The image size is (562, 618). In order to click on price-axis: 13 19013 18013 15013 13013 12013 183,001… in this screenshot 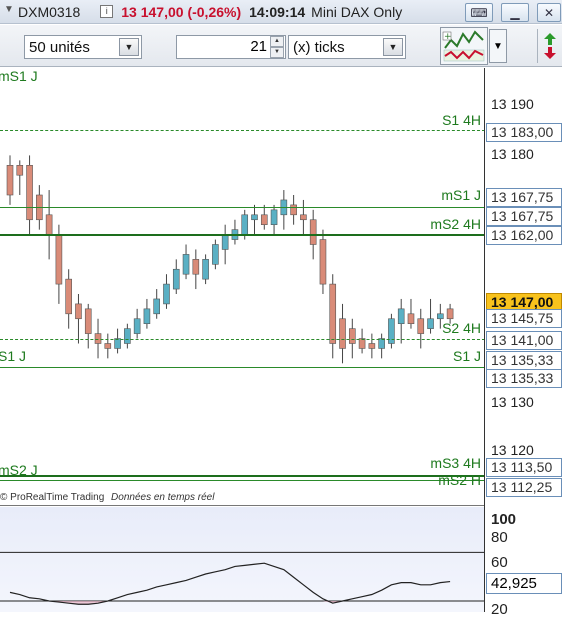, I will do `click(523, 282)`.